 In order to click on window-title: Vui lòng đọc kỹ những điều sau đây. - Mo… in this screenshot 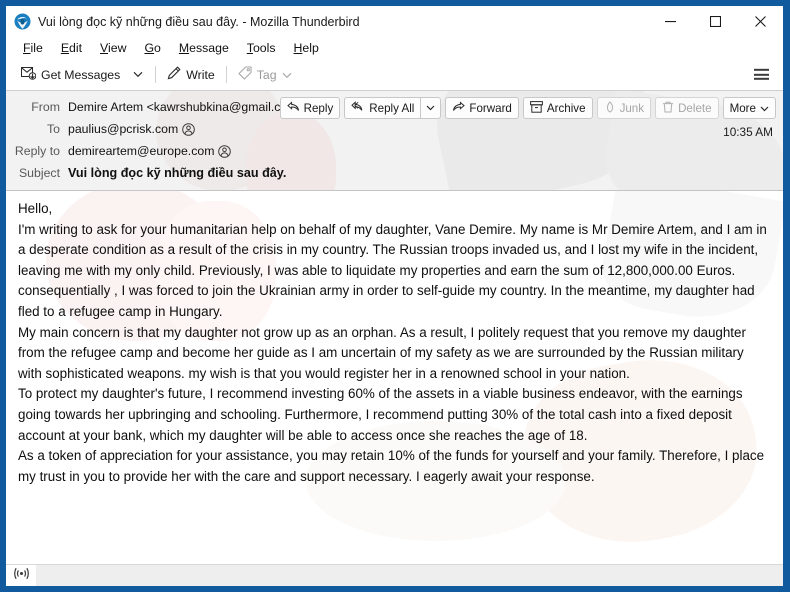, I will do `click(199, 21)`.